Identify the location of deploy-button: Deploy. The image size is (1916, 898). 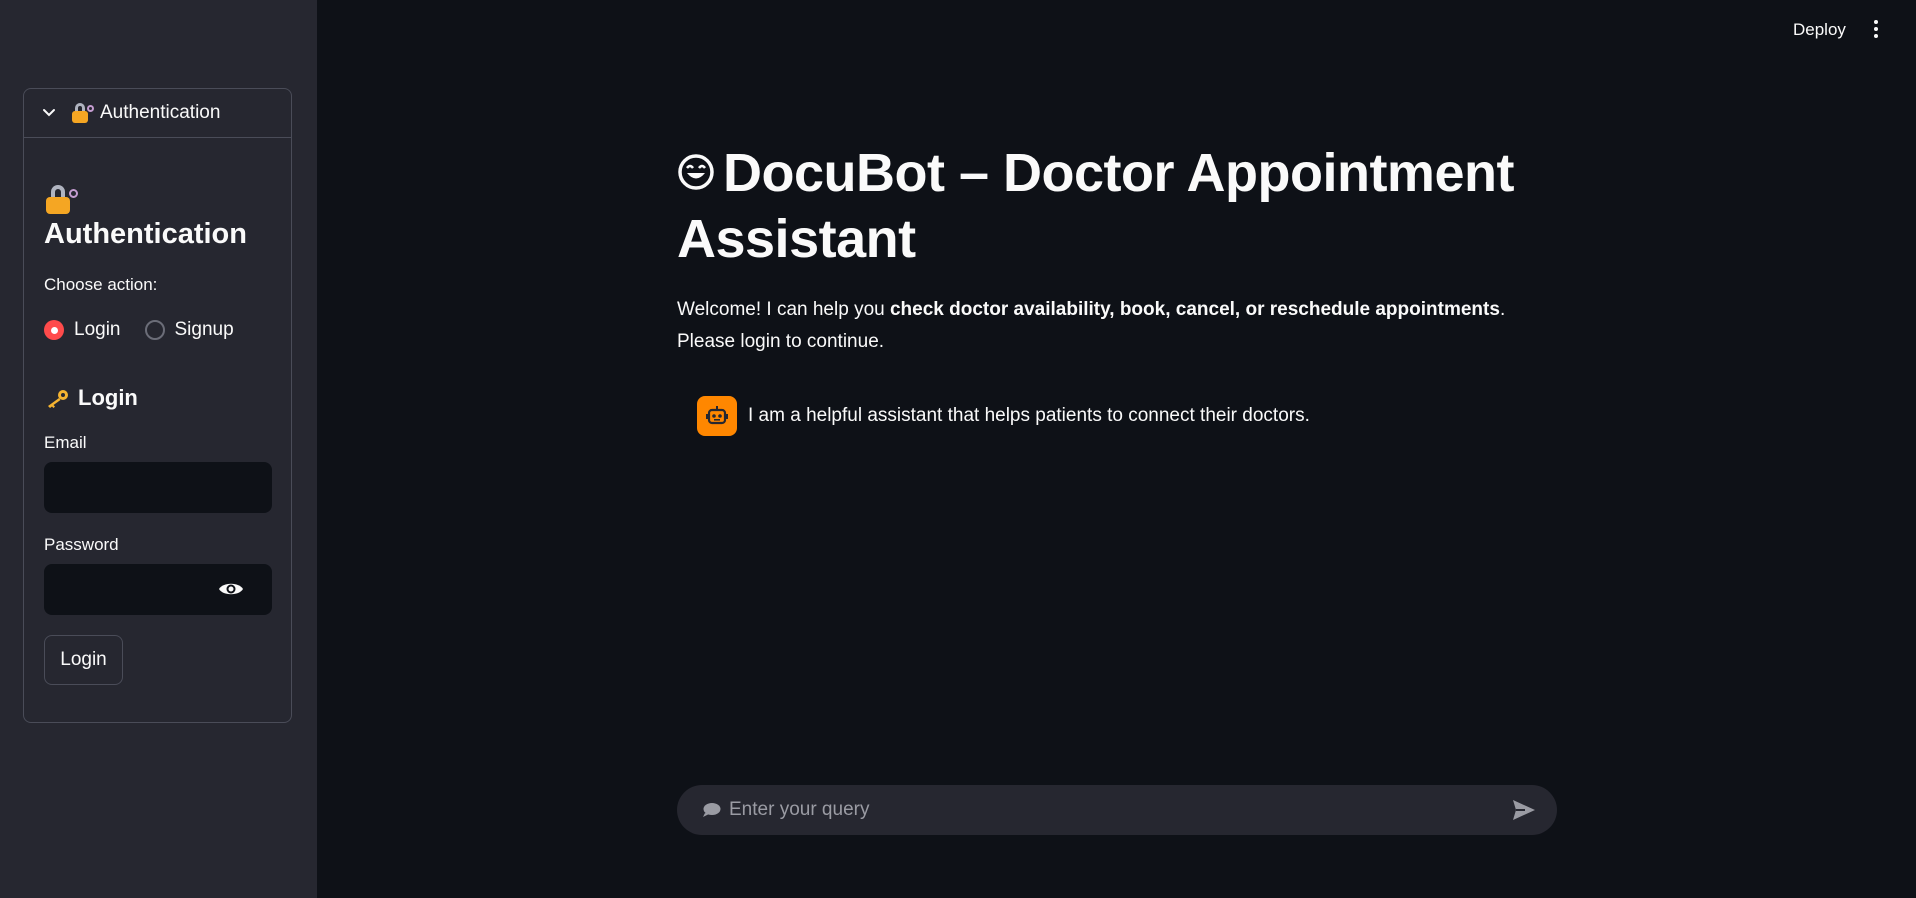
(1819, 30).